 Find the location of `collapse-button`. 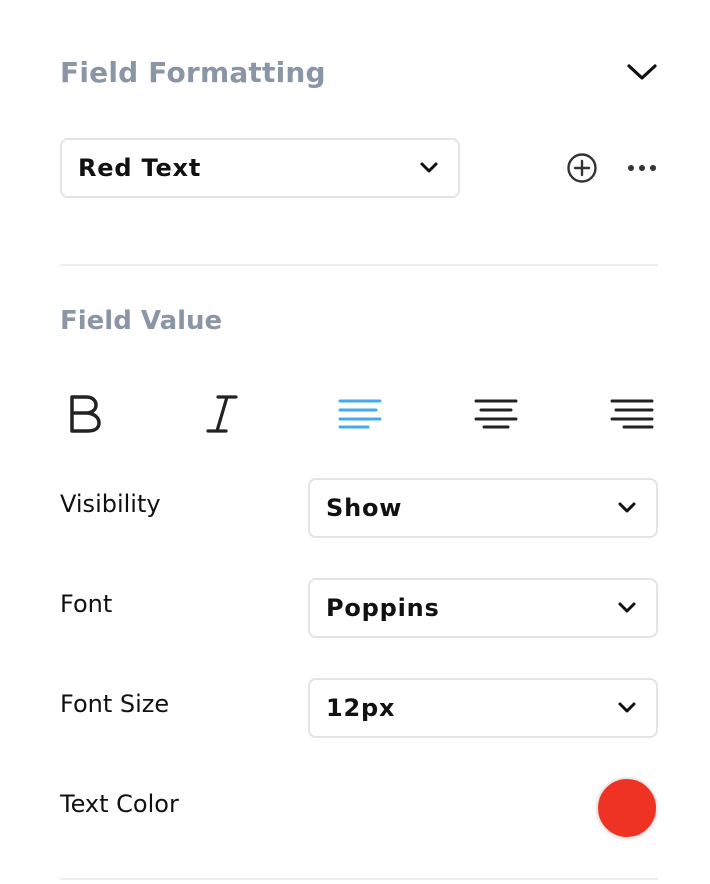

collapse-button is located at coordinates (638, 72).